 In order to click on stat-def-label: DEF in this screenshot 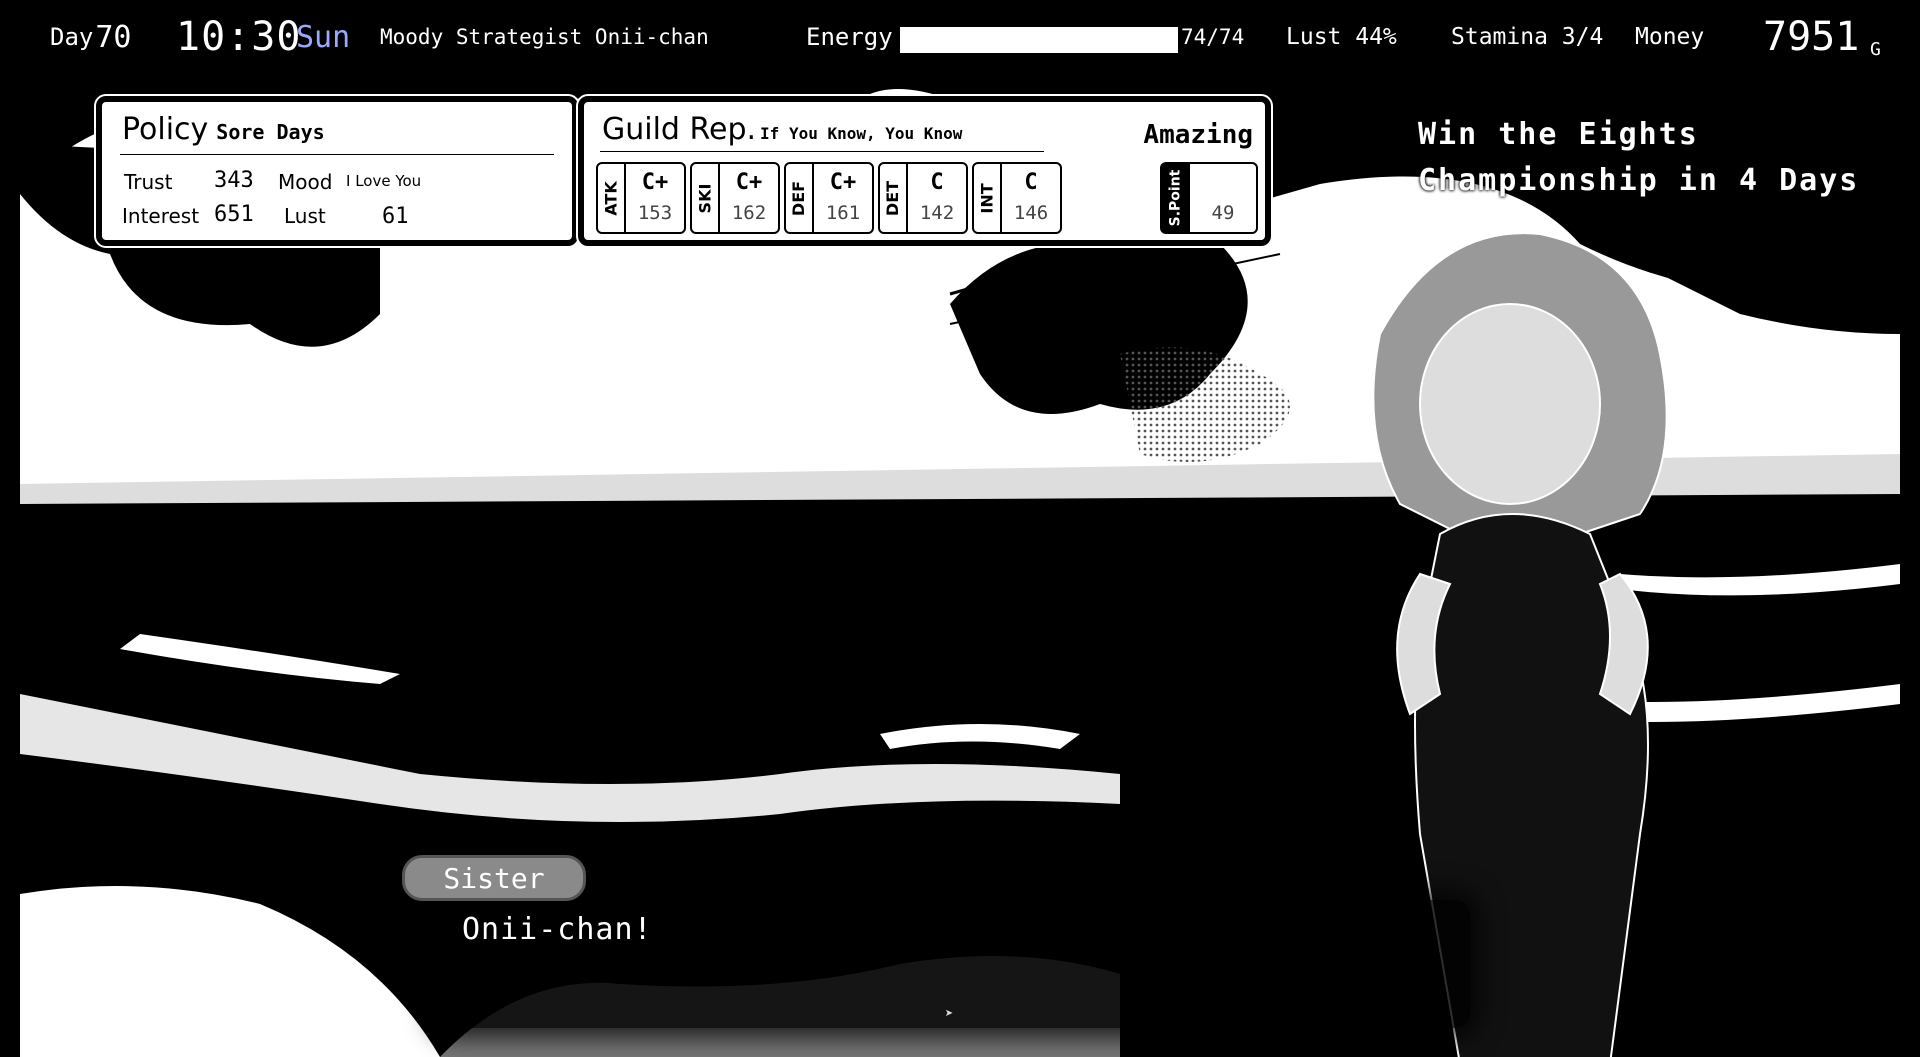, I will do `click(799, 198)`.